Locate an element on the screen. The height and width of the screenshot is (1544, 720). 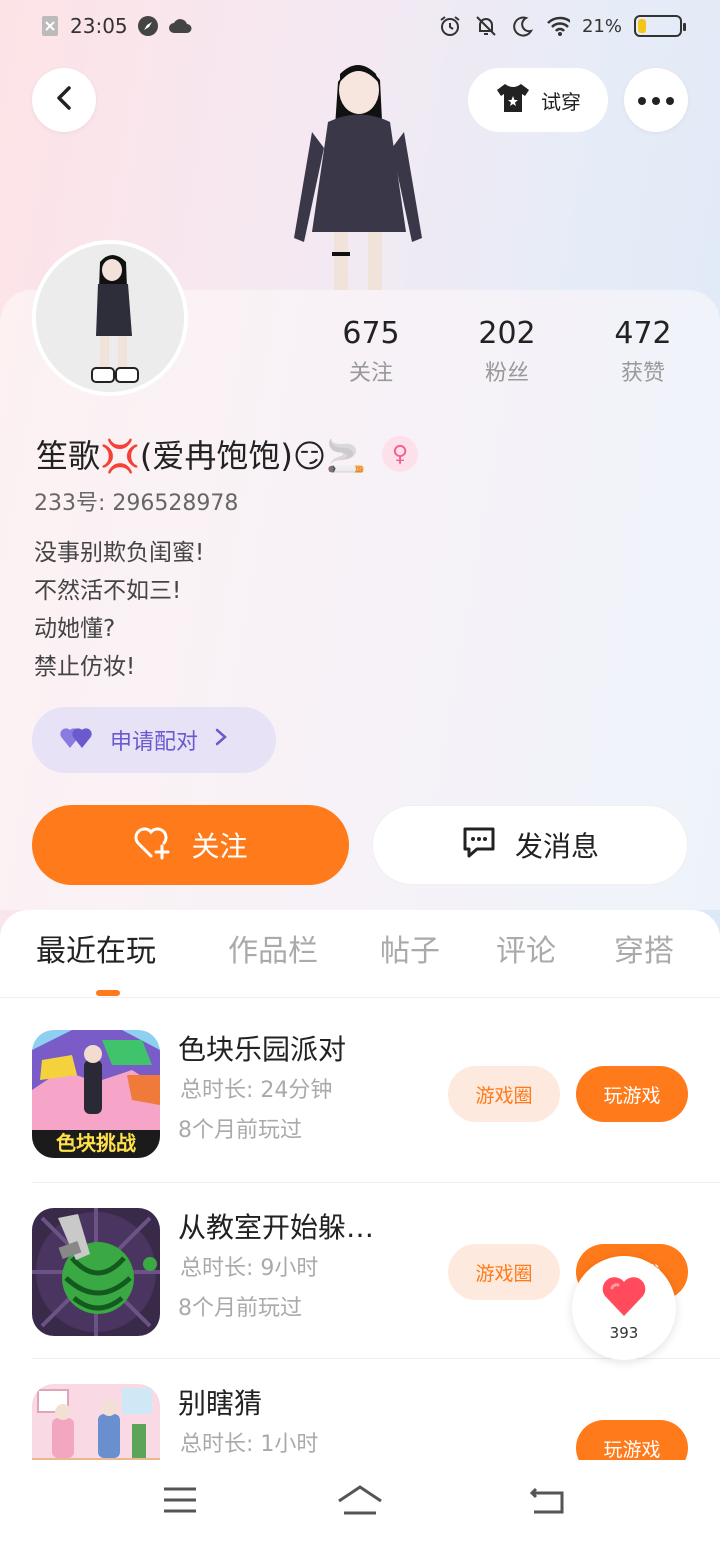
profile-tabs: 最近在玩 作品栏 帖子 评论 穿搭 is located at coordinates (360, 954).